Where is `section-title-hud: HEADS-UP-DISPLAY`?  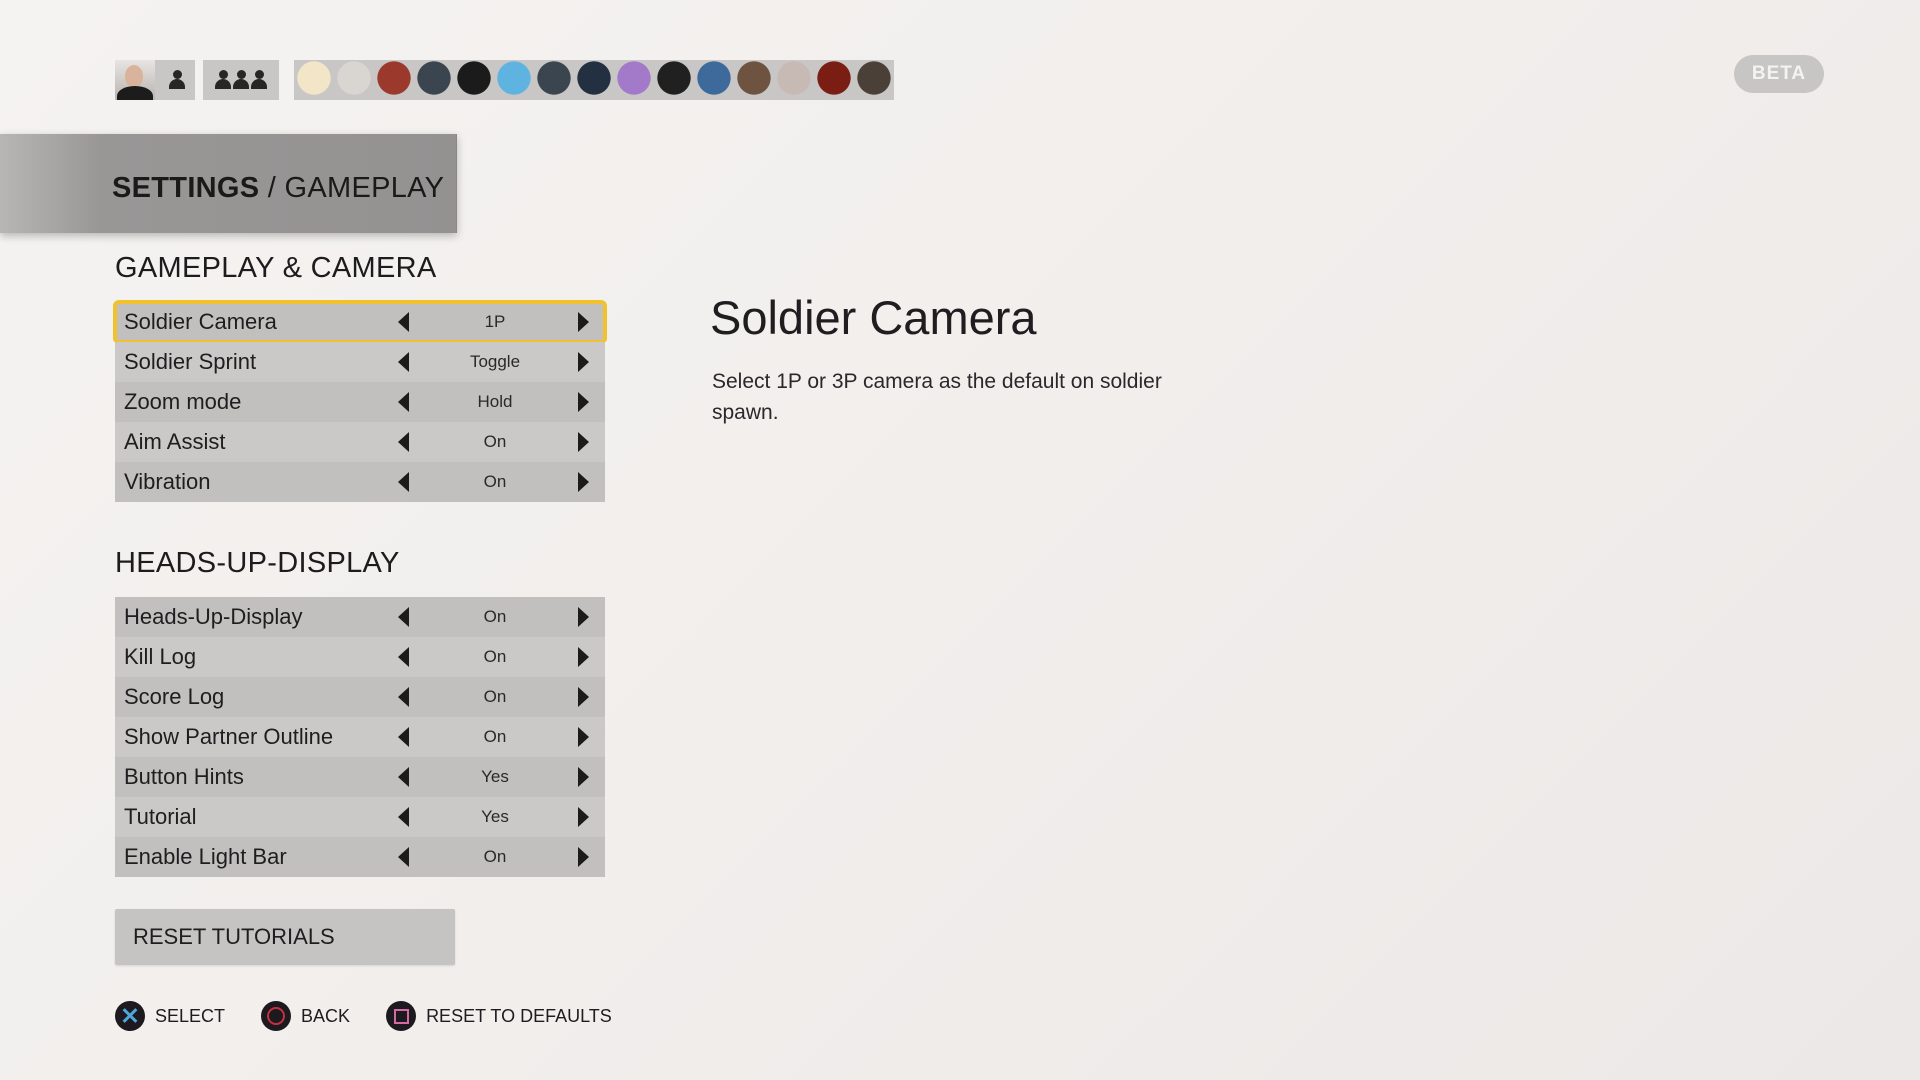 section-title-hud: HEADS-UP-DISPLAY is located at coordinates (257, 563).